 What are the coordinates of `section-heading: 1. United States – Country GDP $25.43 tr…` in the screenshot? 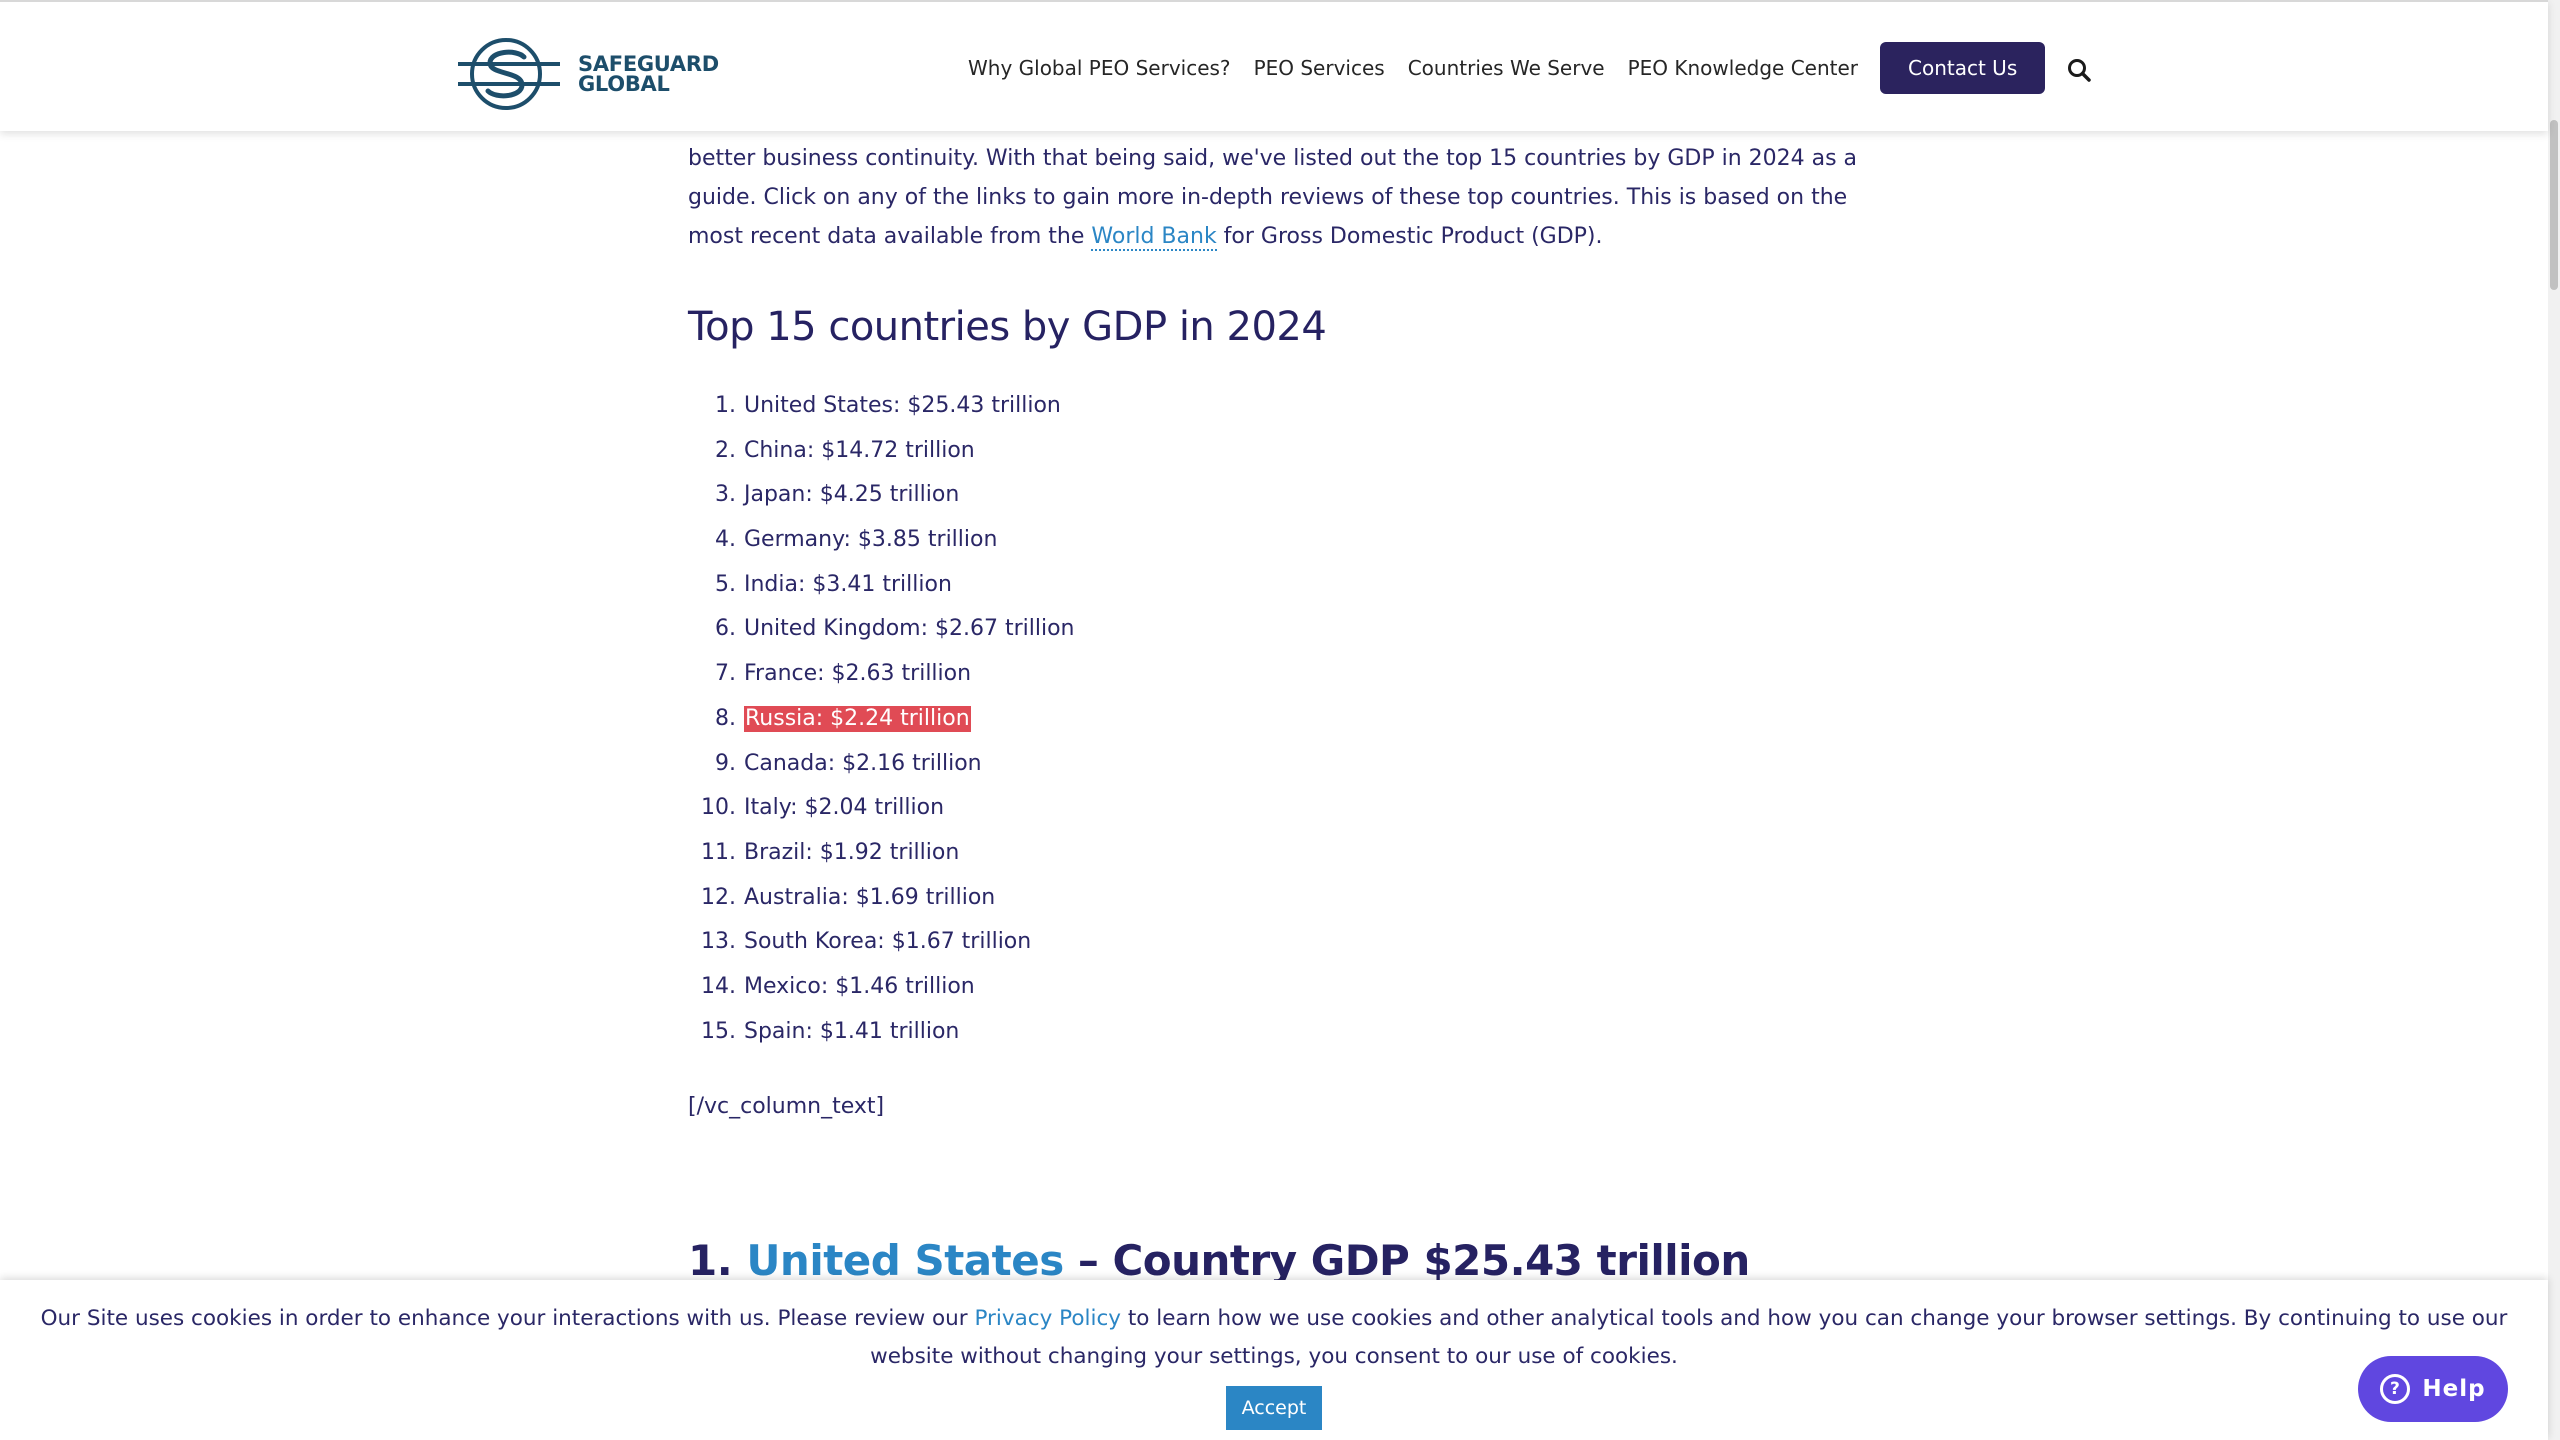 It's located at (1219, 1260).